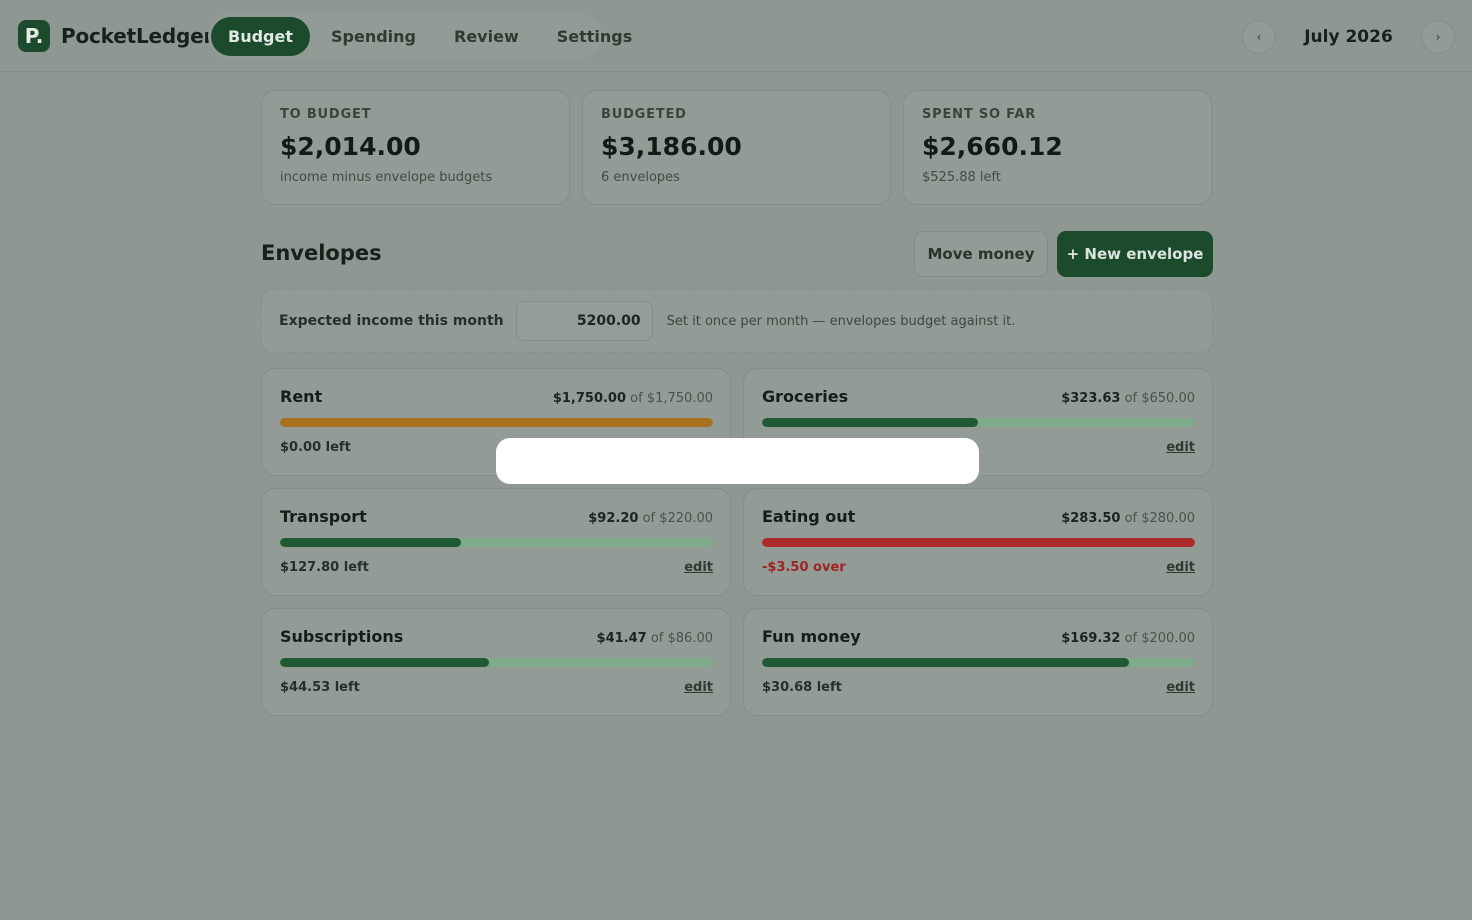 Image resolution: width=1472 pixels, height=920 pixels. What do you see at coordinates (802, 687) in the screenshot?
I see `envelope-remaining: $30.68 left` at bounding box center [802, 687].